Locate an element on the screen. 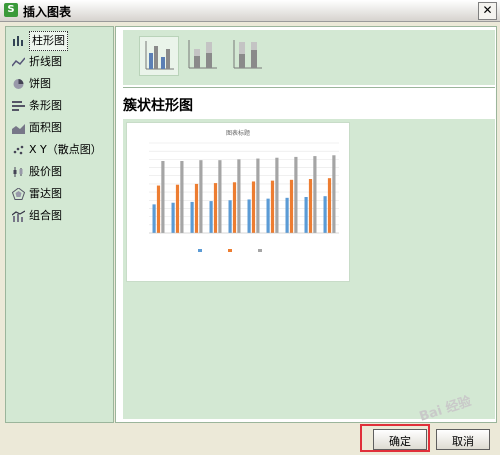  clustered-column-icon is located at coordinates (159, 55).